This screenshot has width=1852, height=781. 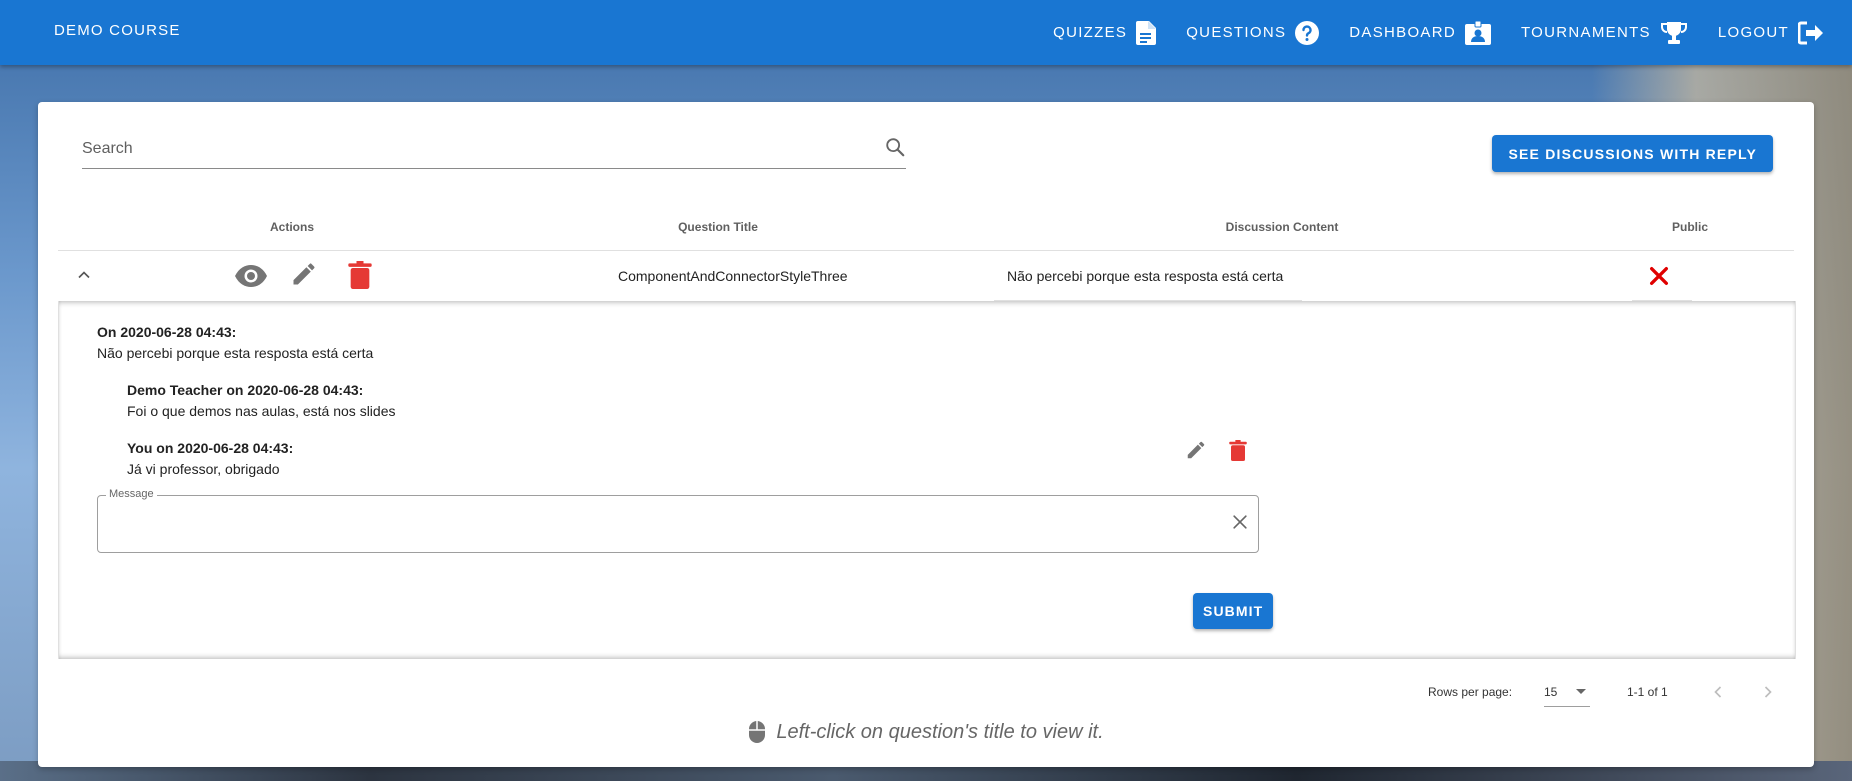 I want to click on logout-icon, so click(x=1811, y=33).